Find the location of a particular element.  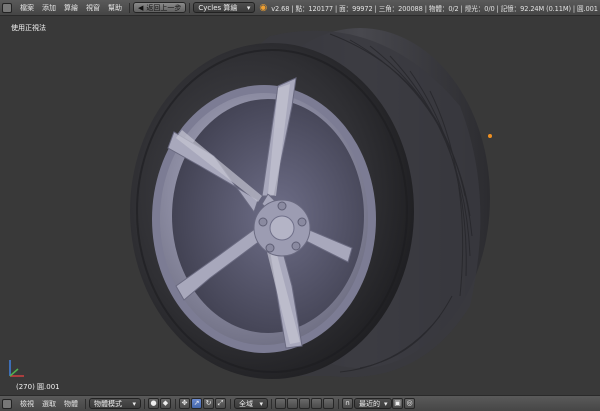

menu-view: 檢視 is located at coordinates (27, 404).